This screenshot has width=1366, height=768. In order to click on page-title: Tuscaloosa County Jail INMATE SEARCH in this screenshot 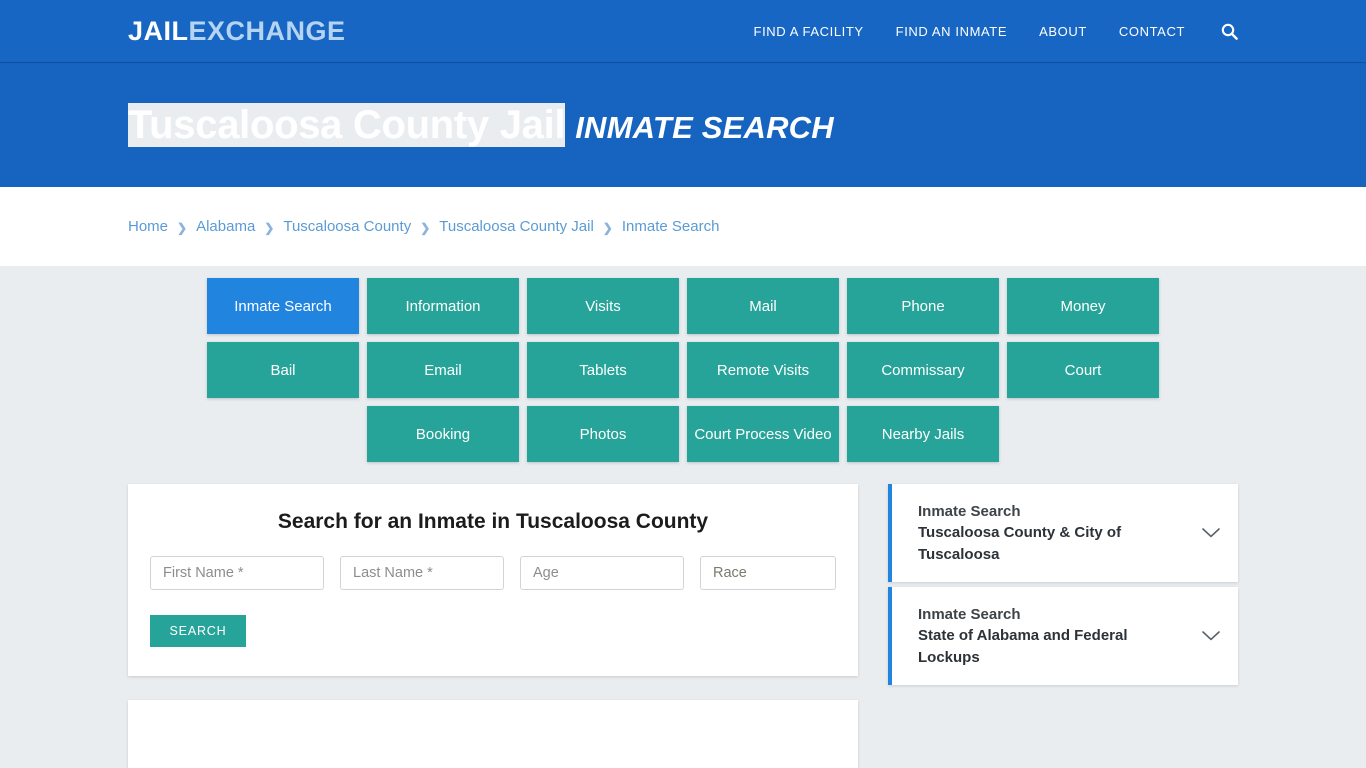, I will do `click(481, 125)`.